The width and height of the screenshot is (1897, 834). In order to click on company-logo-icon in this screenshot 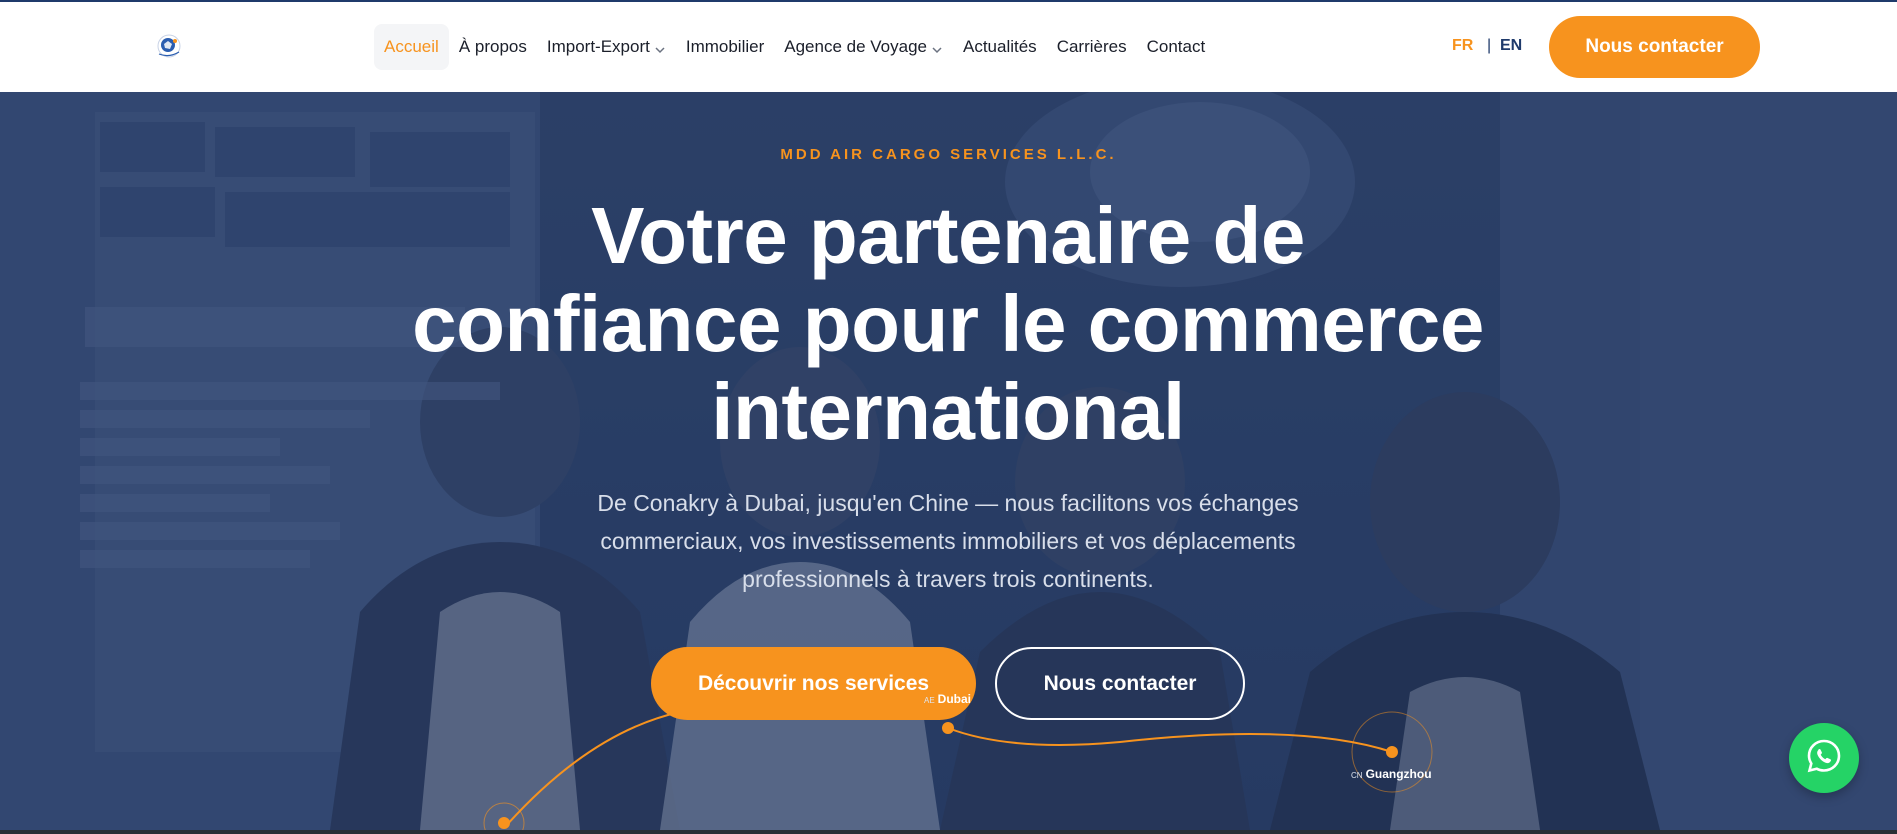, I will do `click(169, 46)`.